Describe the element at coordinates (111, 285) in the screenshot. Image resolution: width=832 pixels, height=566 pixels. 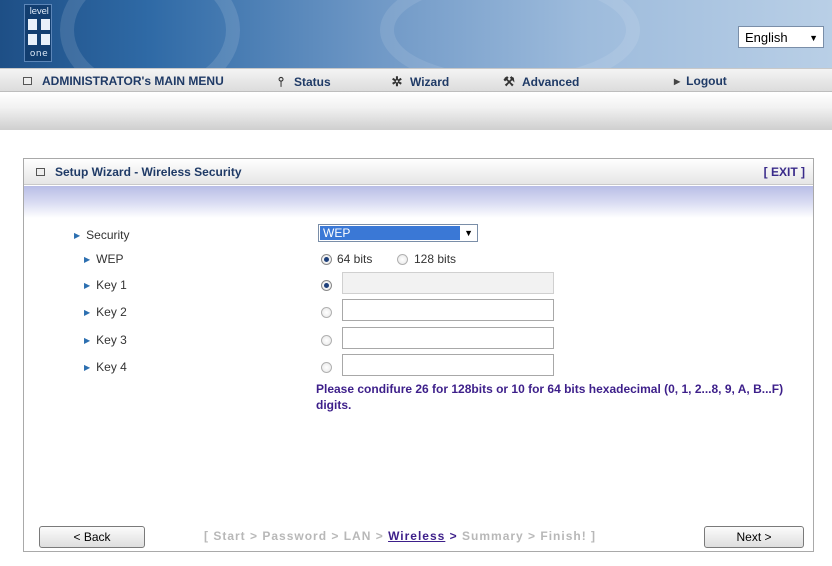
I see `key1-label-text: Key 1` at that location.